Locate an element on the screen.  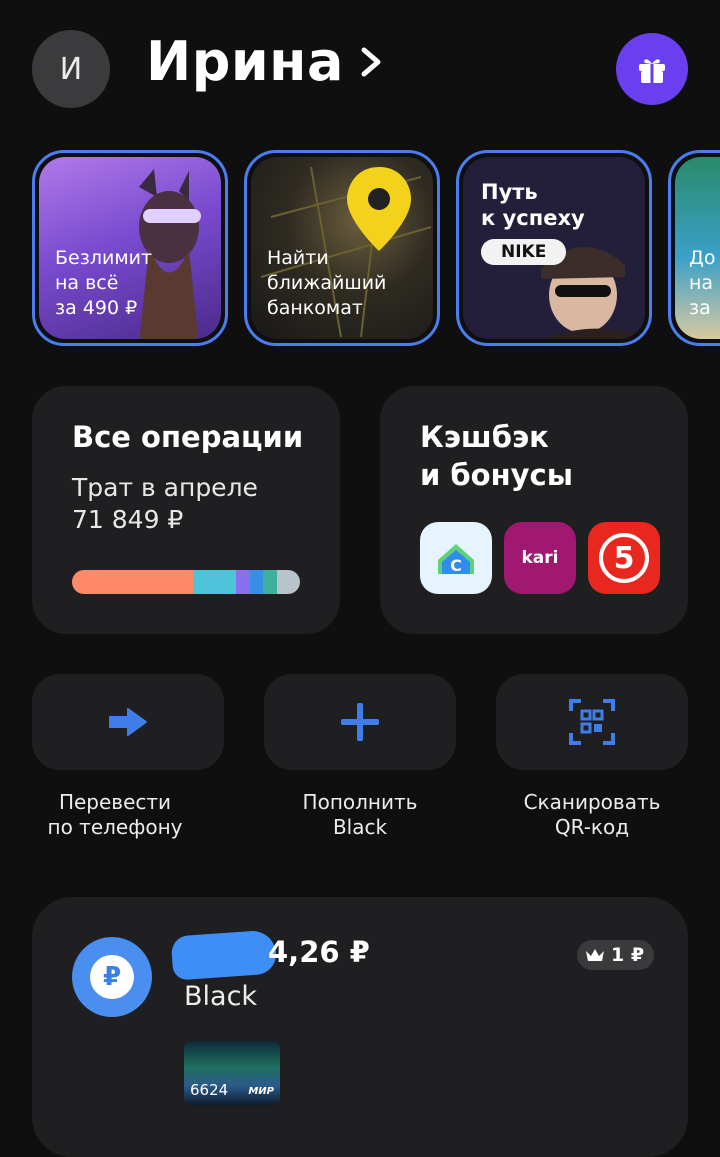
spending-bar is located at coordinates (186, 582).